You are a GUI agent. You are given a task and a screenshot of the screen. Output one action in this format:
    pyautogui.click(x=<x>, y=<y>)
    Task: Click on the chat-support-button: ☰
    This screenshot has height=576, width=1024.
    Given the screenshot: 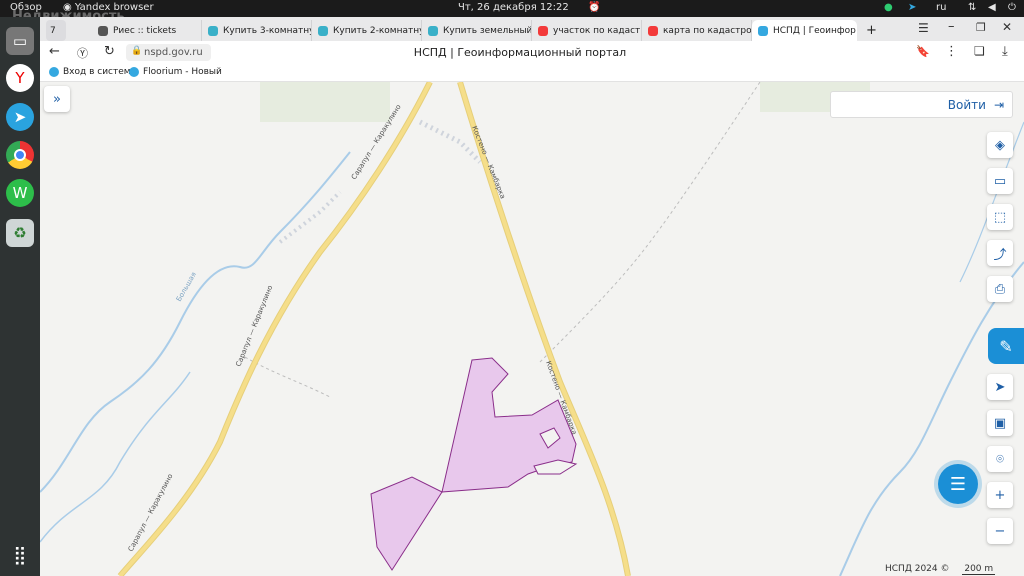 What is the action you would take?
    pyautogui.click(x=958, y=484)
    